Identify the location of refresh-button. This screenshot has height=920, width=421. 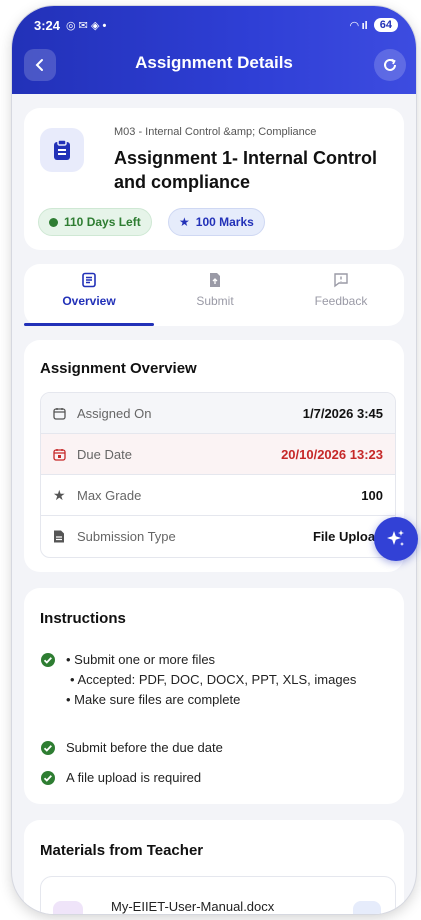
(390, 65).